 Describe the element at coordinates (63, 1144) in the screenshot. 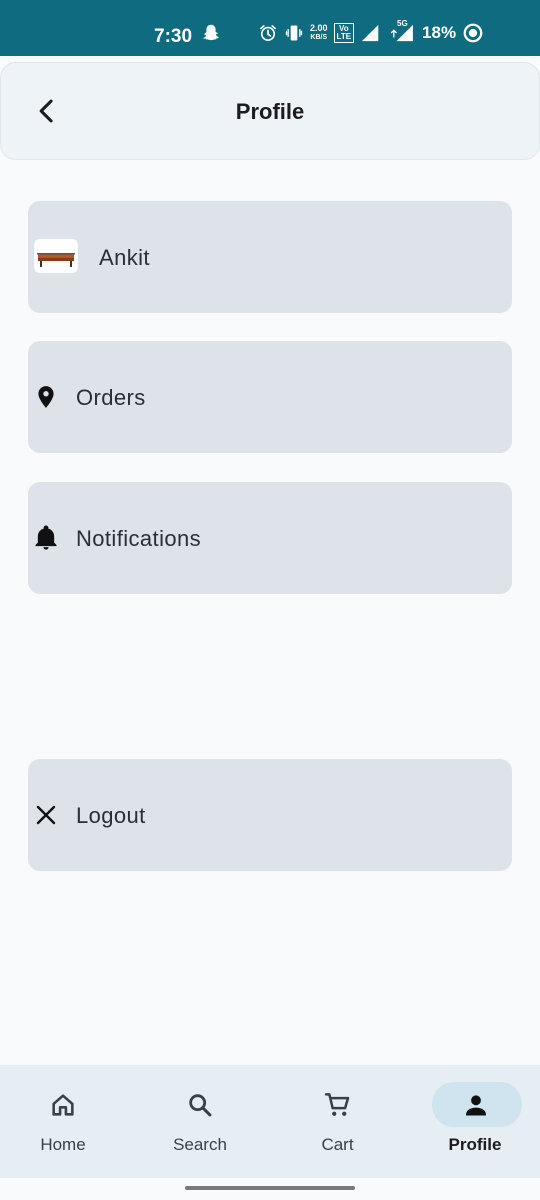

I see `nav-home-label: Home` at that location.